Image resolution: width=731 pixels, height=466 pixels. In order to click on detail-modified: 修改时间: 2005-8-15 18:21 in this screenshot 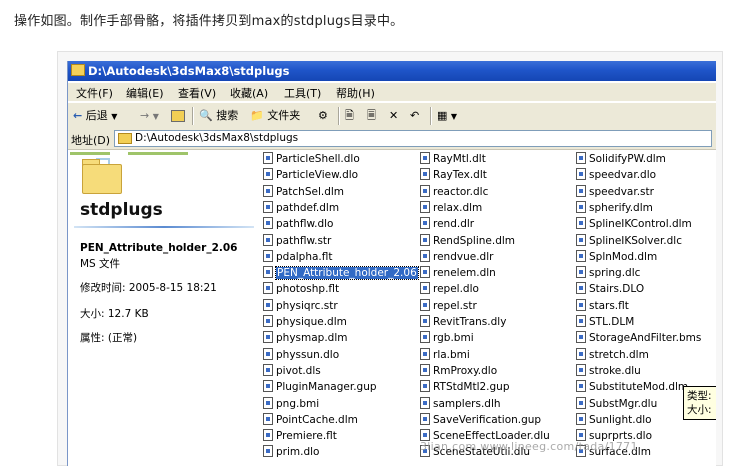, I will do `click(148, 288)`.